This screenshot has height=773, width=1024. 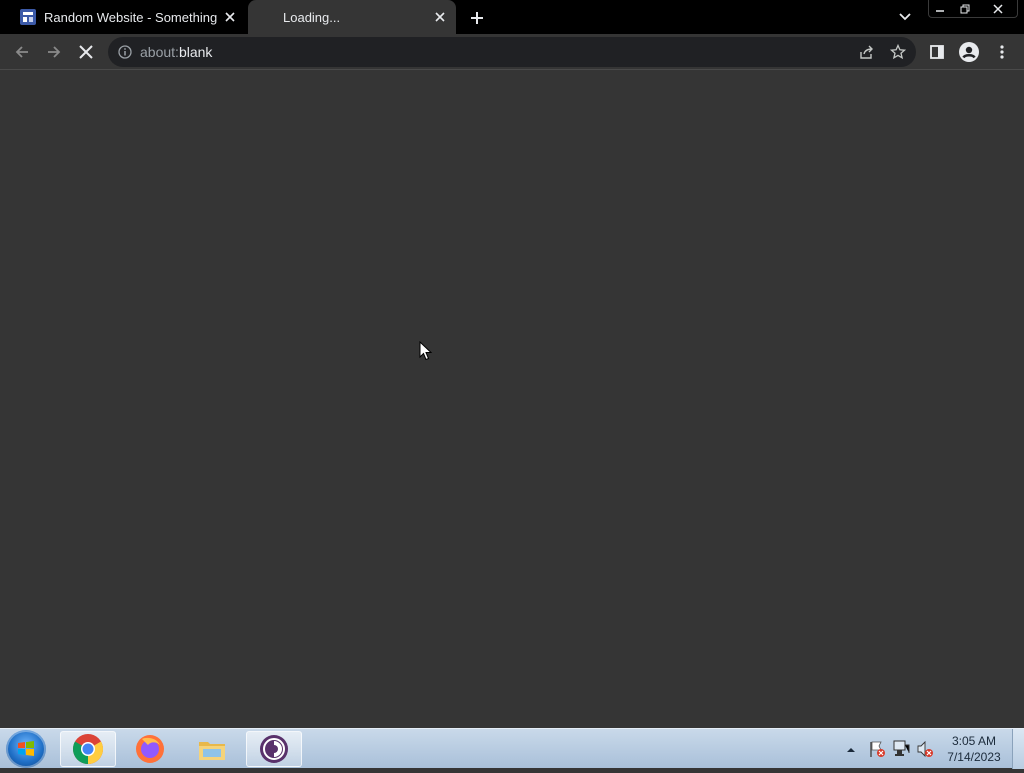 What do you see at coordinates (974, 757) in the screenshot?
I see `clock-date: 7/14/2023` at bounding box center [974, 757].